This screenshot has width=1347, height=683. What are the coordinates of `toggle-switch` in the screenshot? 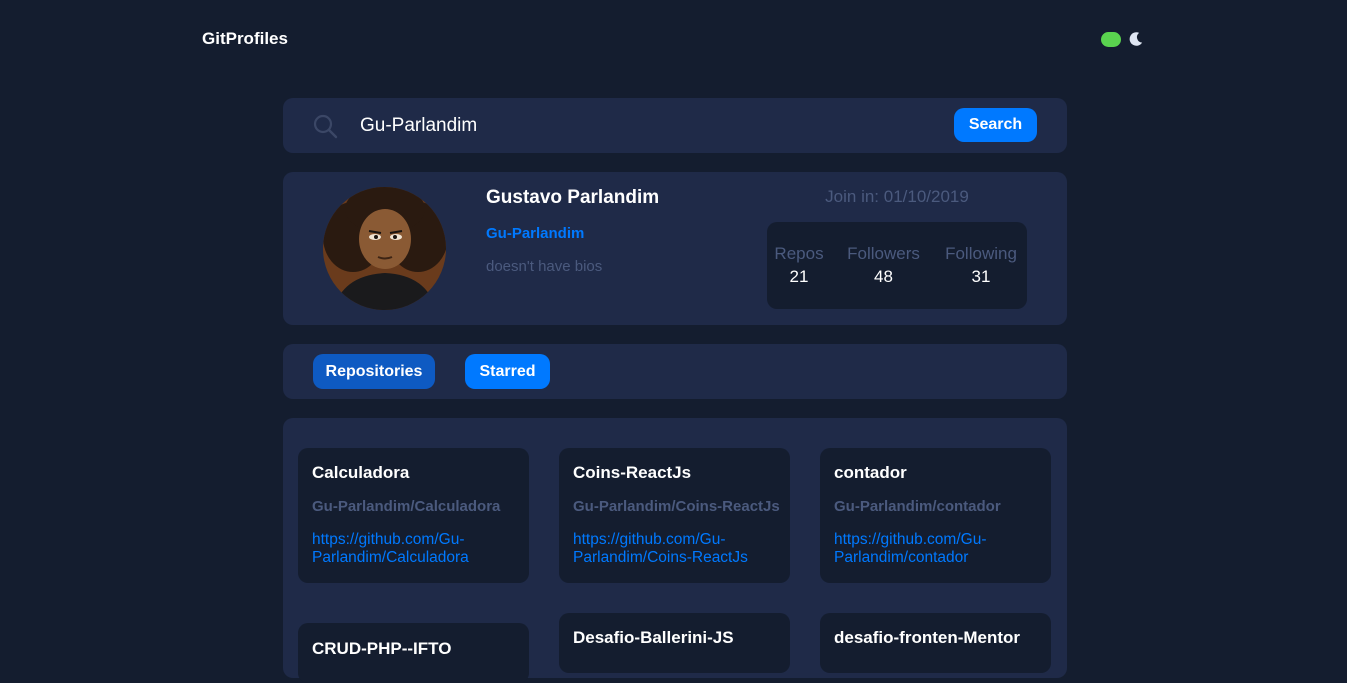 It's located at (1111, 39).